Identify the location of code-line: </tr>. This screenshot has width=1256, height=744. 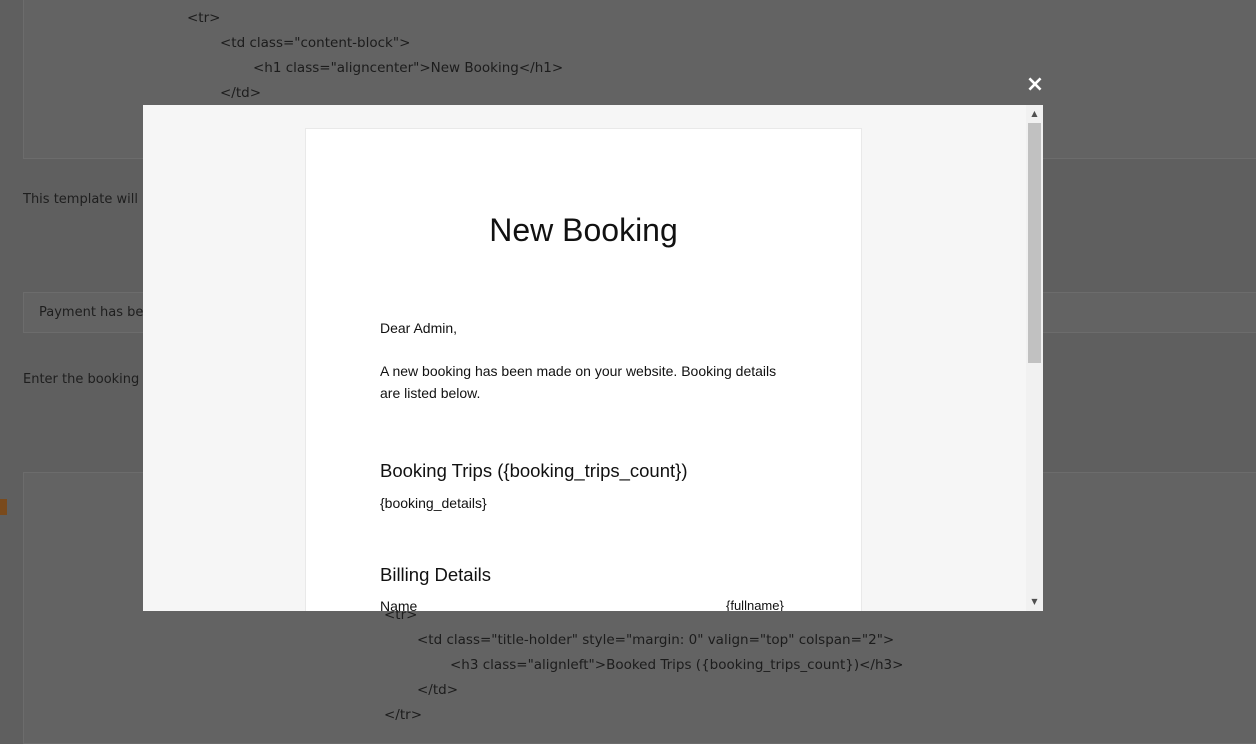
(403, 715).